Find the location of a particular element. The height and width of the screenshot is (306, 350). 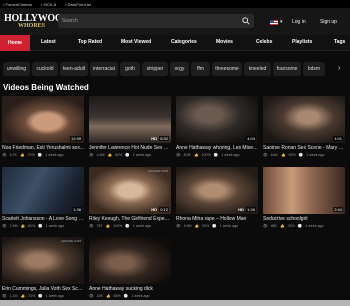

site-header: HOLLYWOOD WHORES ▾ Log in Sign up is located at coordinates (175, 21).